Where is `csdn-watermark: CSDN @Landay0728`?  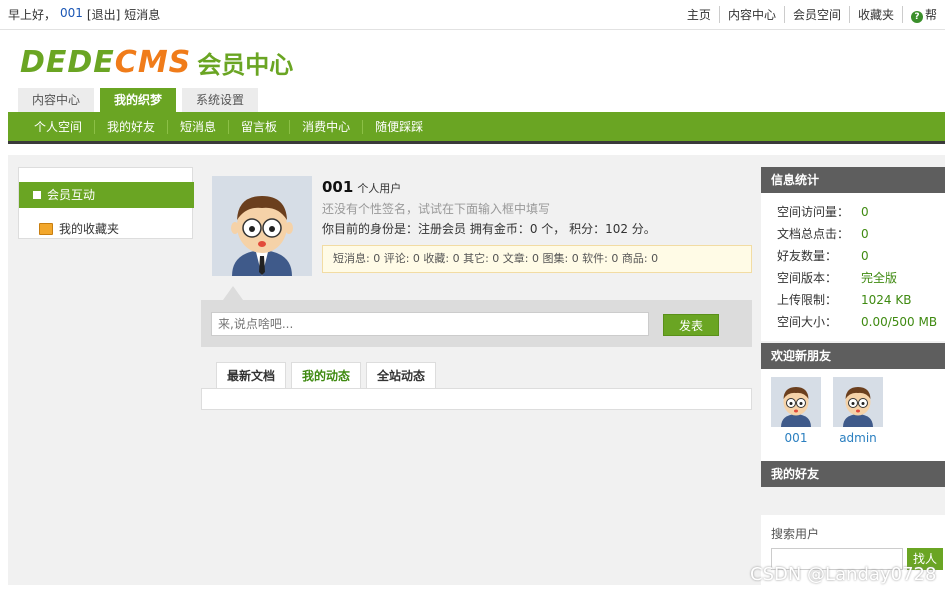 csdn-watermark: CSDN @Landay0728 is located at coordinates (843, 574).